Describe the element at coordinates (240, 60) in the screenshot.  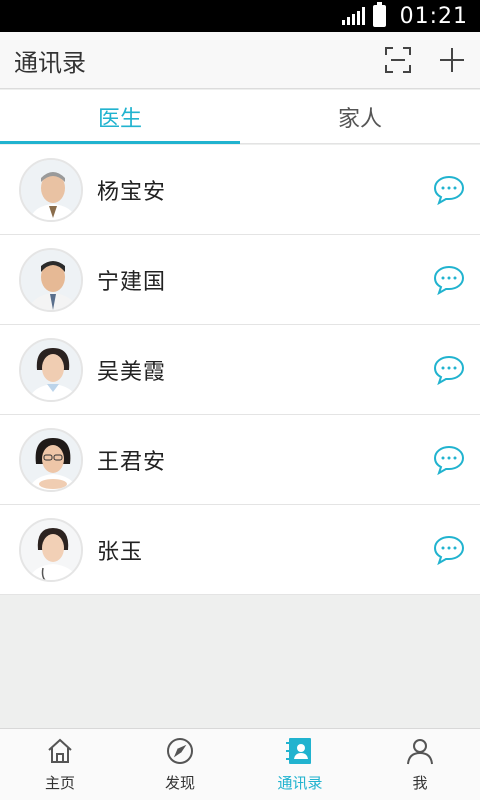
I see `app-header: 通讯录` at that location.